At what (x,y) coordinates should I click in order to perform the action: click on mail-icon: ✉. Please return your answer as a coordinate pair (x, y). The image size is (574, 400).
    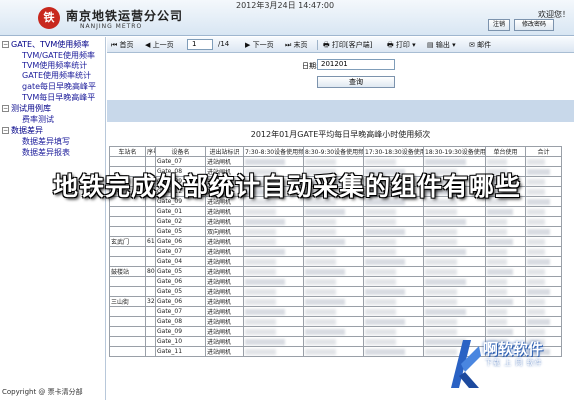
    Looking at the image, I should click on (472, 45).